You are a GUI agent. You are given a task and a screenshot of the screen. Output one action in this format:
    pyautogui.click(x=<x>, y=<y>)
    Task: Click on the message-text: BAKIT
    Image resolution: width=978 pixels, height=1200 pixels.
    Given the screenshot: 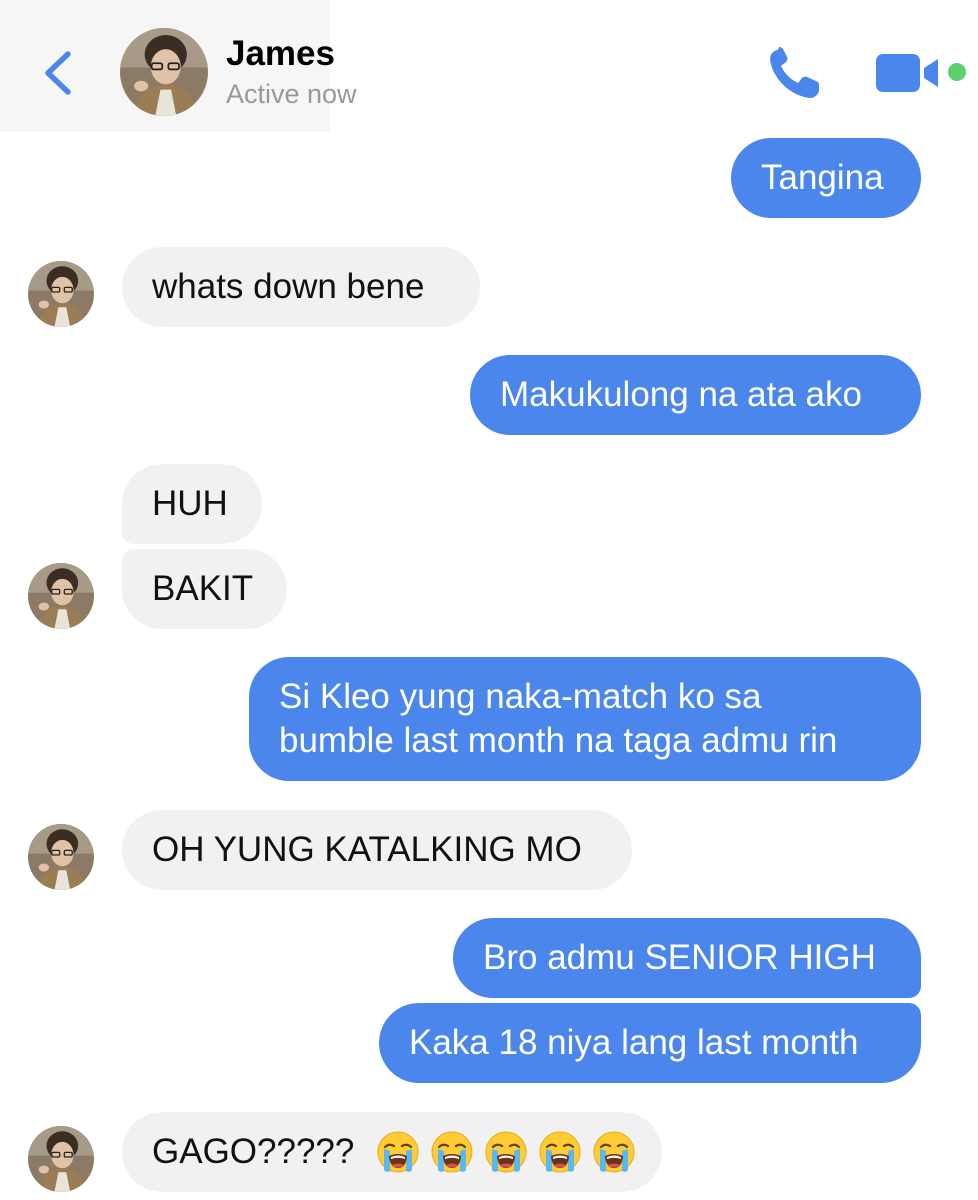 What is the action you would take?
    pyautogui.click(x=203, y=588)
    